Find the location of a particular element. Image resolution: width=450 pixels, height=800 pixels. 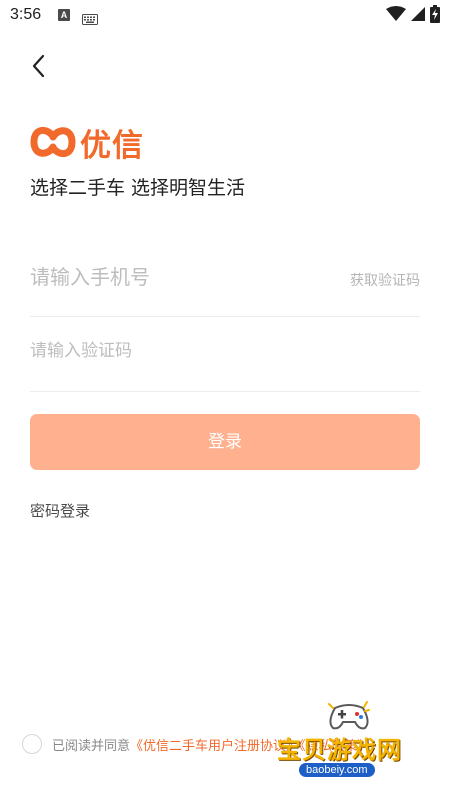

wifi-icon is located at coordinates (396, 16).